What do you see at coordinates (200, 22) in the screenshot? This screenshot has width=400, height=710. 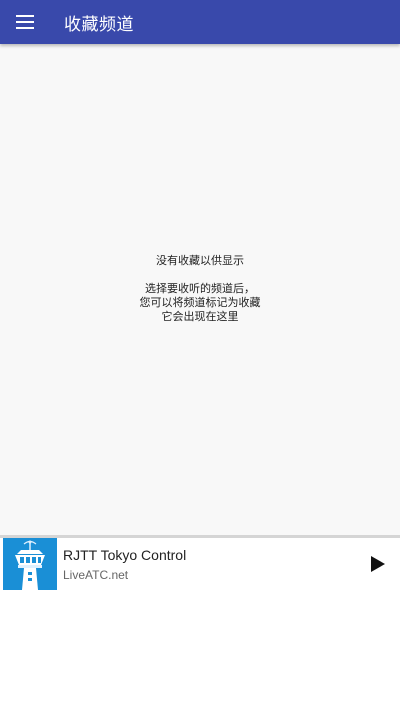 I see `app-toolbar: 收藏频道` at bounding box center [200, 22].